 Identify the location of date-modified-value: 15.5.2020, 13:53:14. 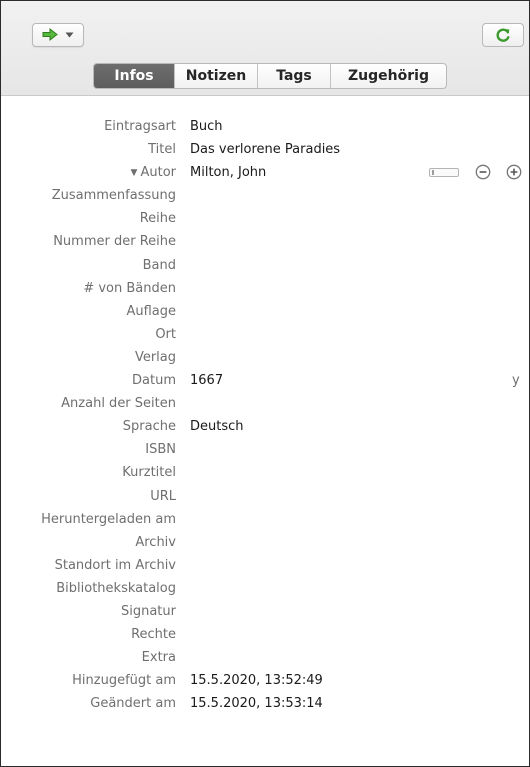
(256, 704).